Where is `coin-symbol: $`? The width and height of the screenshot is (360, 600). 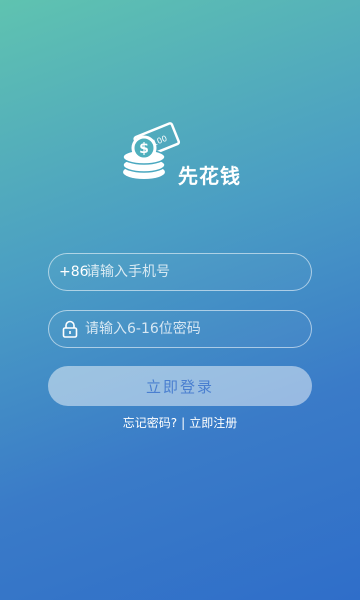 coin-symbol: $ is located at coordinates (144, 149).